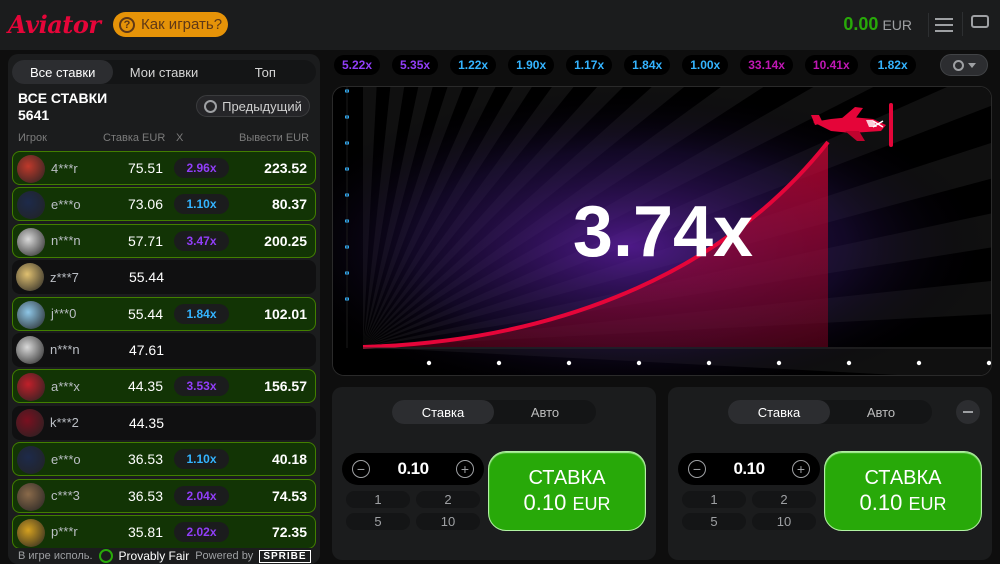 The width and height of the screenshot is (1000, 564). Describe the element at coordinates (977, 24) in the screenshot. I see `chat-icon` at that location.